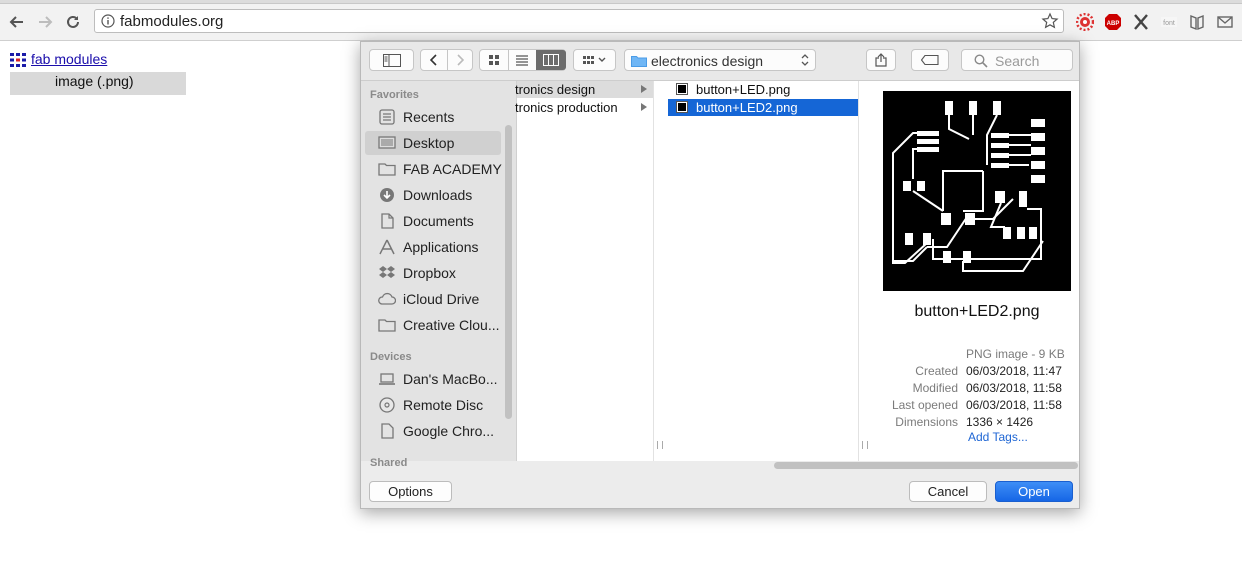 The width and height of the screenshot is (1242, 587). I want to click on reader-extension-icon, so click(1197, 22).